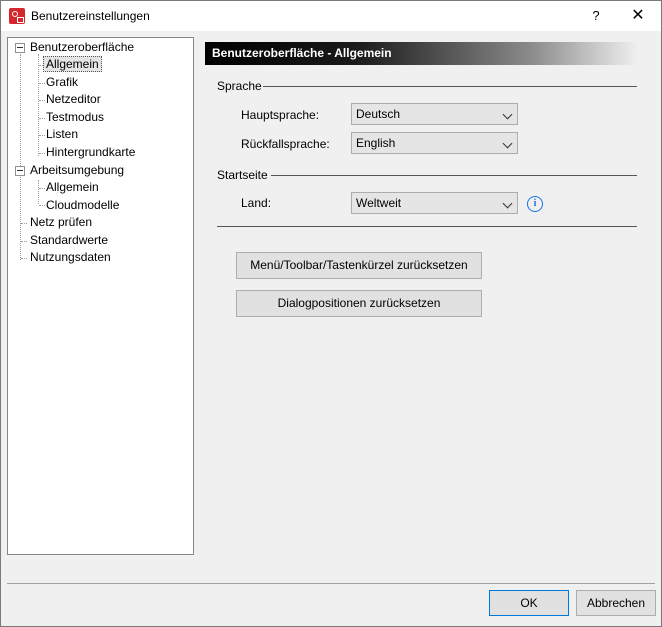  What do you see at coordinates (70, 257) in the screenshot?
I see `tree-item-nutzungsdaten: Nutzungsdaten` at bounding box center [70, 257].